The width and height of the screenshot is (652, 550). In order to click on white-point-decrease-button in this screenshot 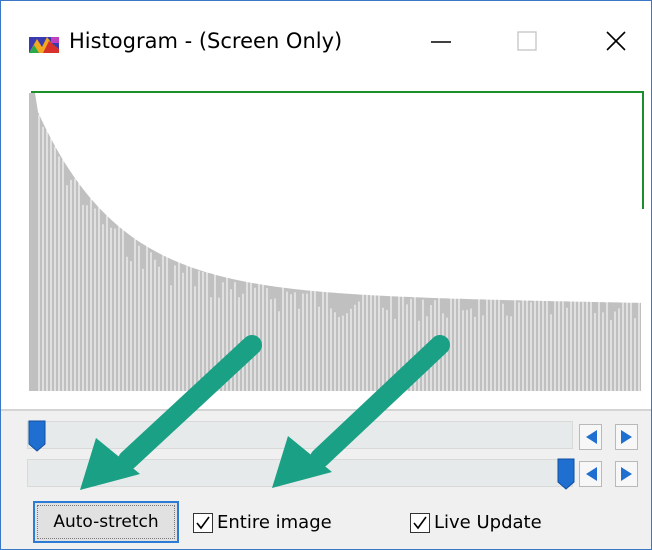, I will do `click(590, 474)`.